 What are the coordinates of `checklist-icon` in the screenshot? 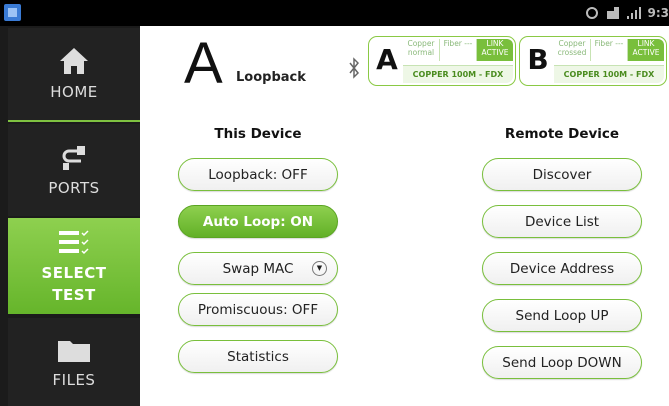 It's located at (74, 241).